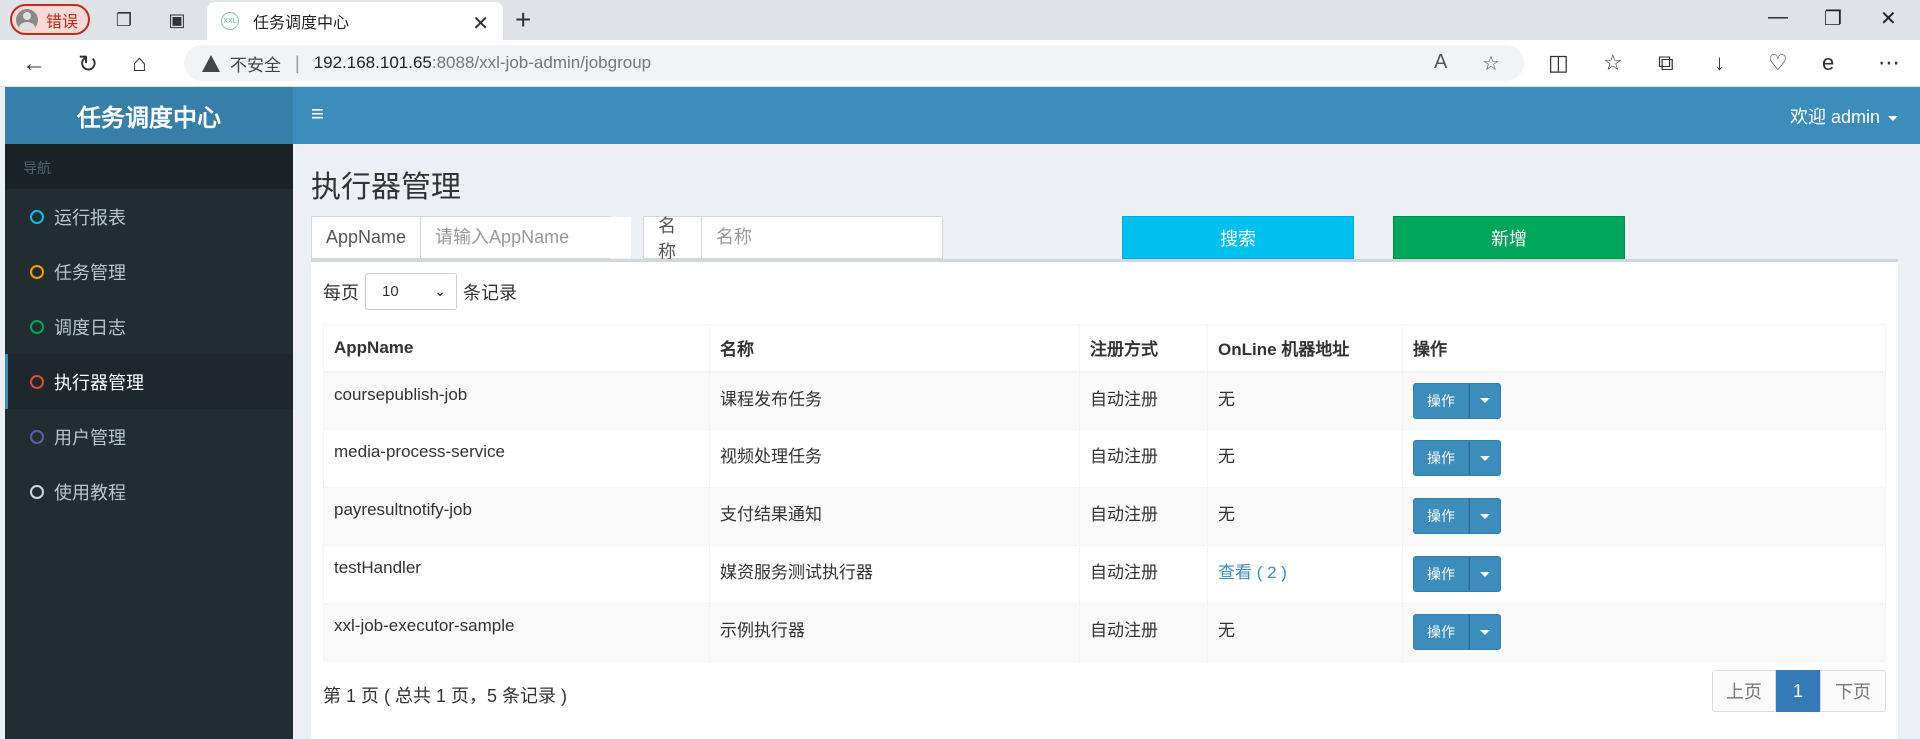 The height and width of the screenshot is (739, 1920). What do you see at coordinates (88, 64) in the screenshot?
I see `refresh-icon: ↻` at bounding box center [88, 64].